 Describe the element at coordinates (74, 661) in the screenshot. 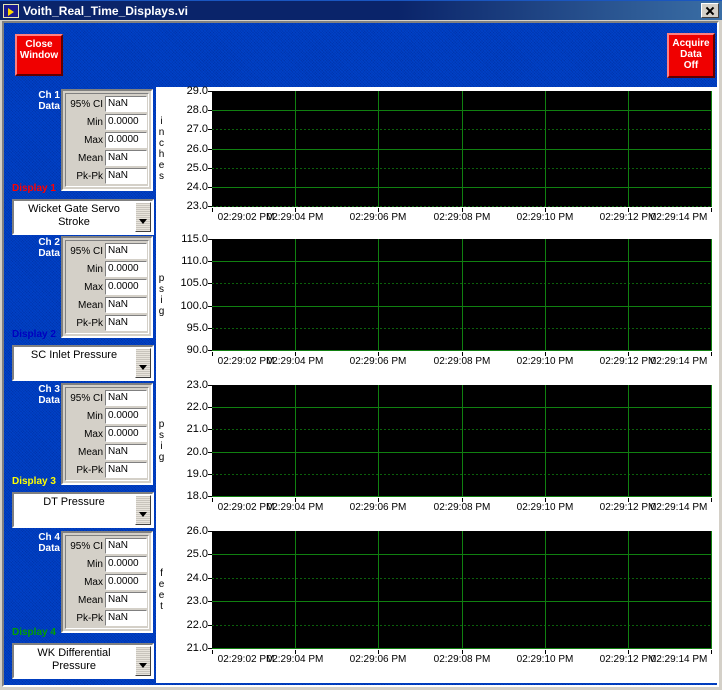

I see `signal-select-value: WK Differential Pressure` at that location.